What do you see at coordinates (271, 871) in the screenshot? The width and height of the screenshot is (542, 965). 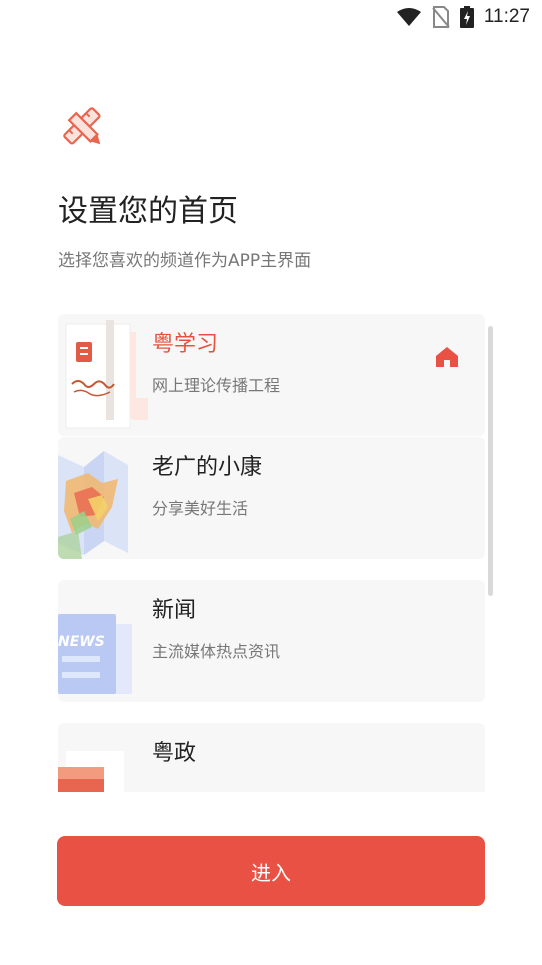 I see `enter-button: 进入` at bounding box center [271, 871].